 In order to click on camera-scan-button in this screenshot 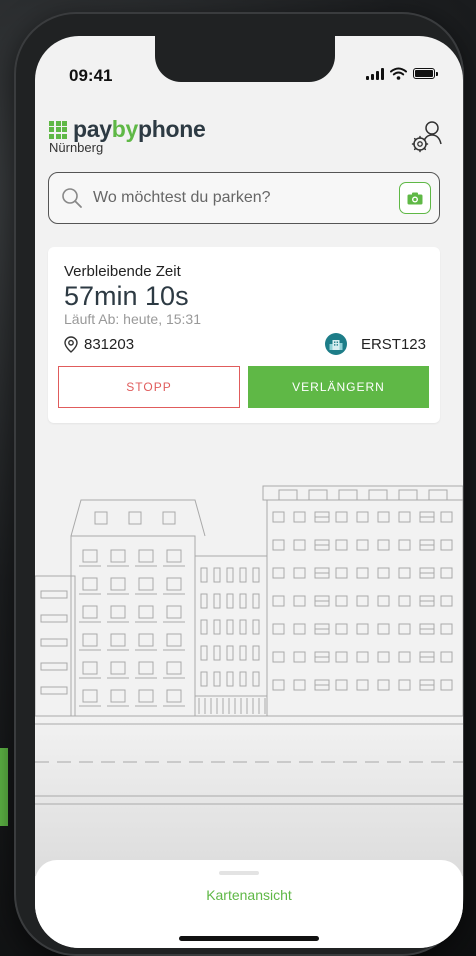, I will do `click(415, 198)`.